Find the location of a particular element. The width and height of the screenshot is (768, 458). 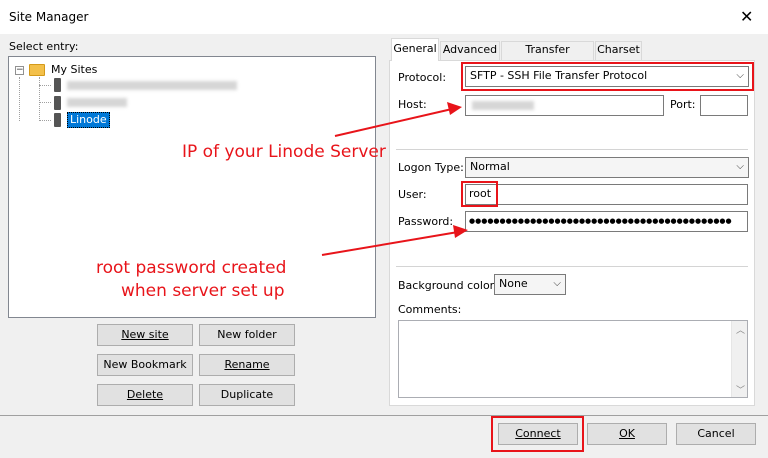

ip-arrow-head is located at coordinates (454, 108).